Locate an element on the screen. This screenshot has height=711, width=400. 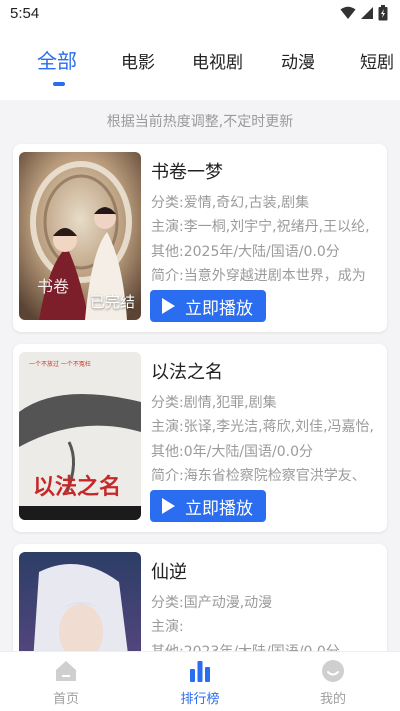
show-title: 书卷一梦 is located at coordinates (187, 171).